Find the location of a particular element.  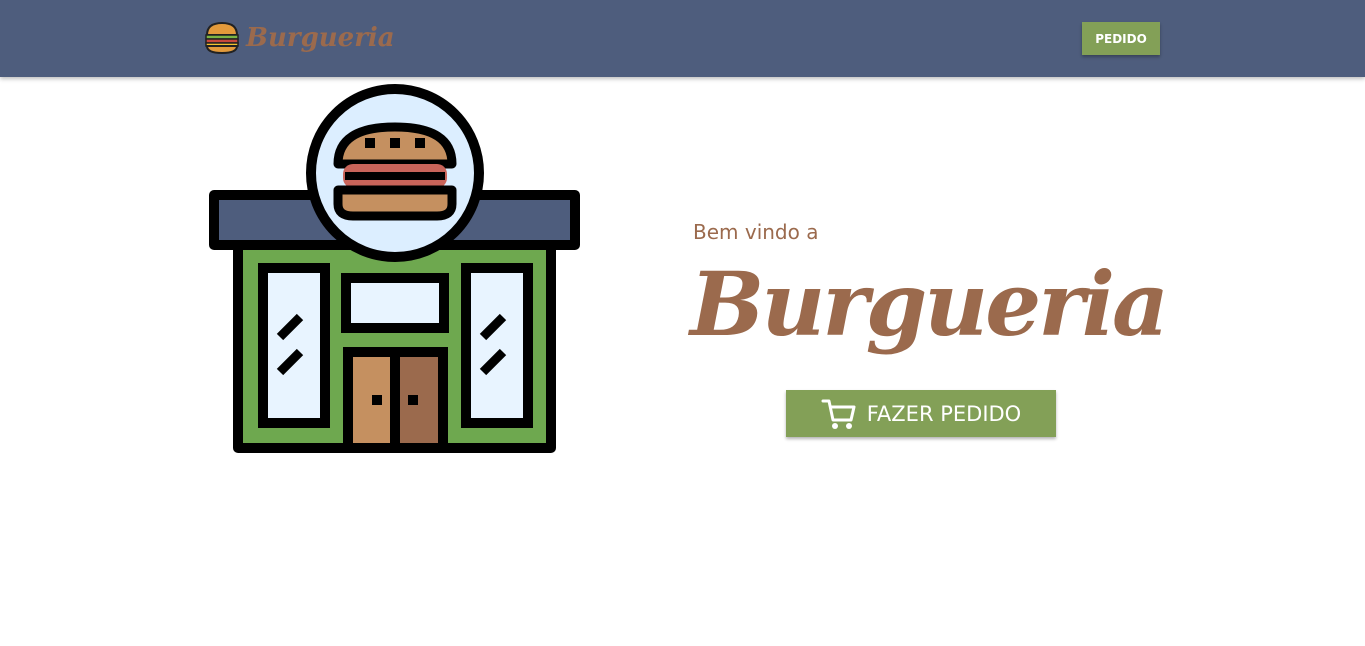

welcome-text: Bem vindo a is located at coordinates (756, 232).